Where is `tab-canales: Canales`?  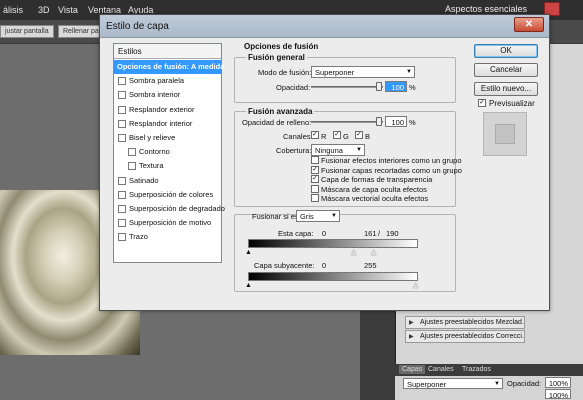
tab-canales: Canales is located at coordinates (441, 369).